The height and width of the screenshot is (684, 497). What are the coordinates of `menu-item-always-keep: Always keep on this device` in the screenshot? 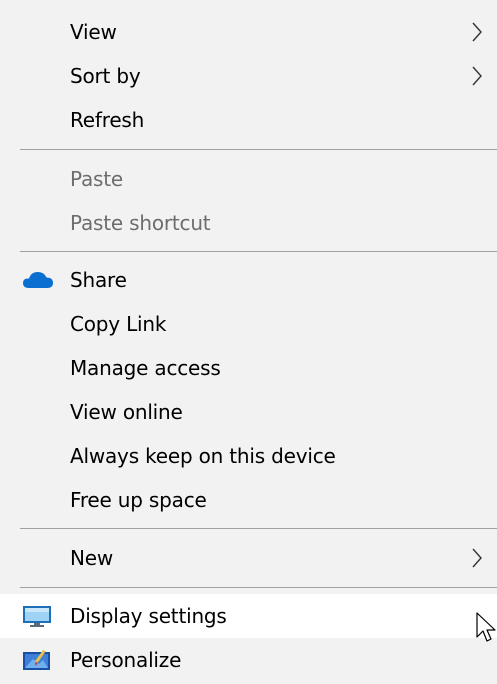 It's located at (248, 456).